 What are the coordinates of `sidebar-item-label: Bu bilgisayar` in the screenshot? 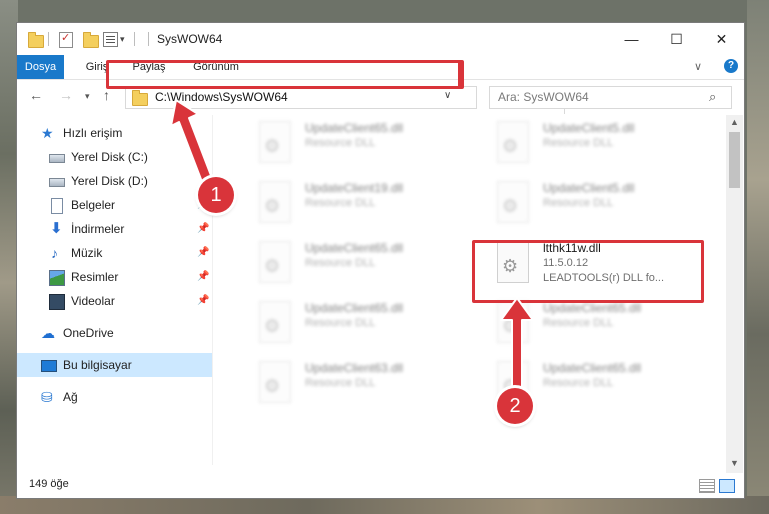 It's located at (97, 365).